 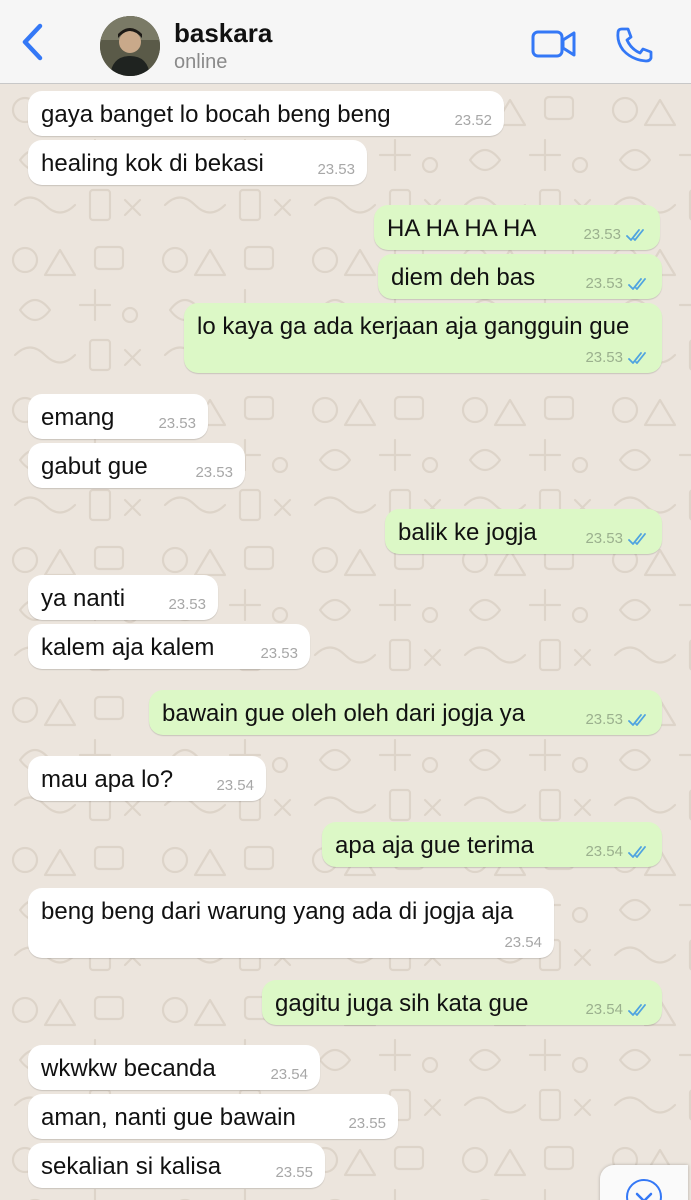 I want to click on contact-name: baskara, so click(x=223, y=33).